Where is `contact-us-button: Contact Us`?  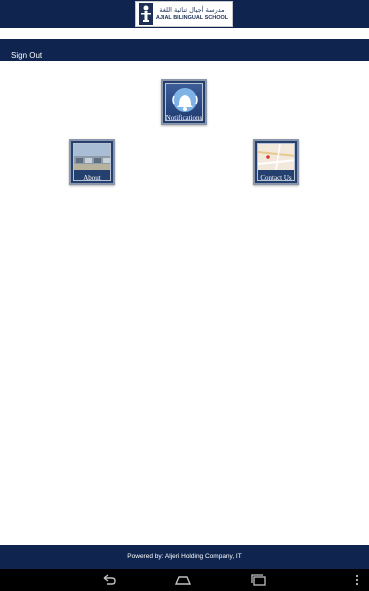
contact-us-button: Contact Us is located at coordinates (276, 162).